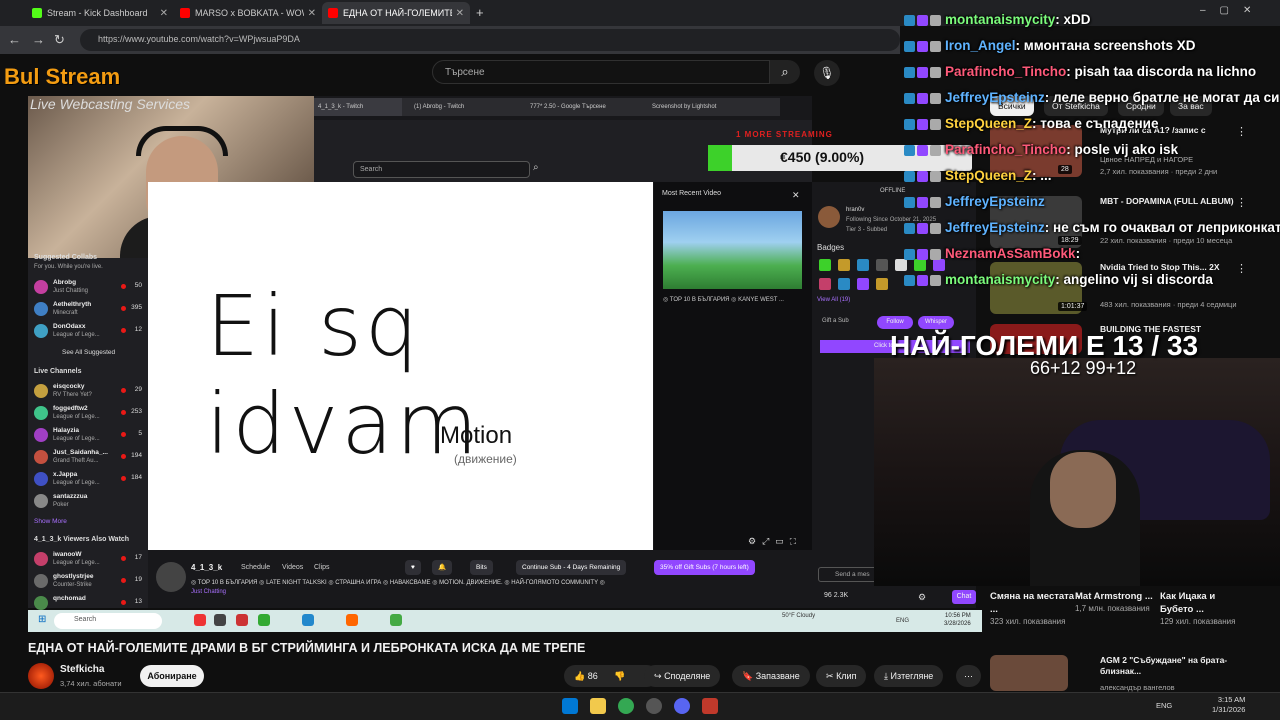 This screenshot has width=1280, height=720. Describe the element at coordinates (88, 310) in the screenshot. I see `sidebar-channel: Aethelthryth Minecraft 395` at that location.